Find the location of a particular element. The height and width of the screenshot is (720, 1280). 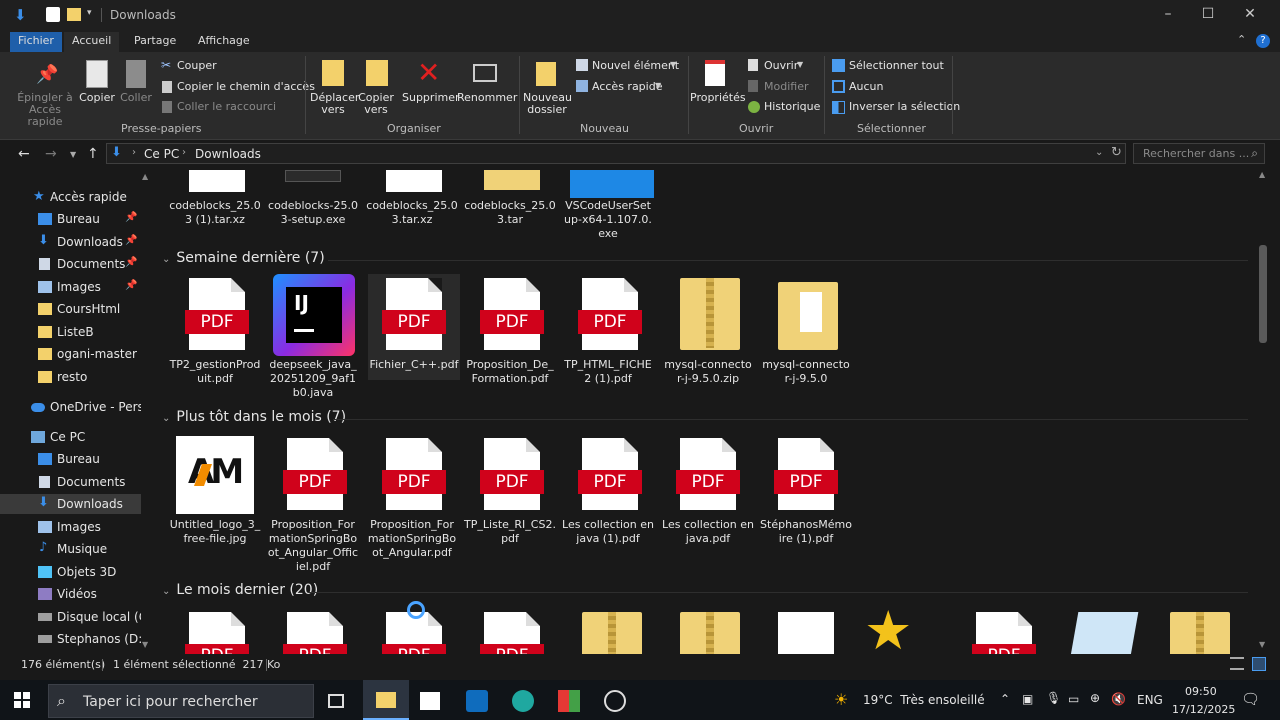

battery-icon: ▭ is located at coordinates (1073, 699).